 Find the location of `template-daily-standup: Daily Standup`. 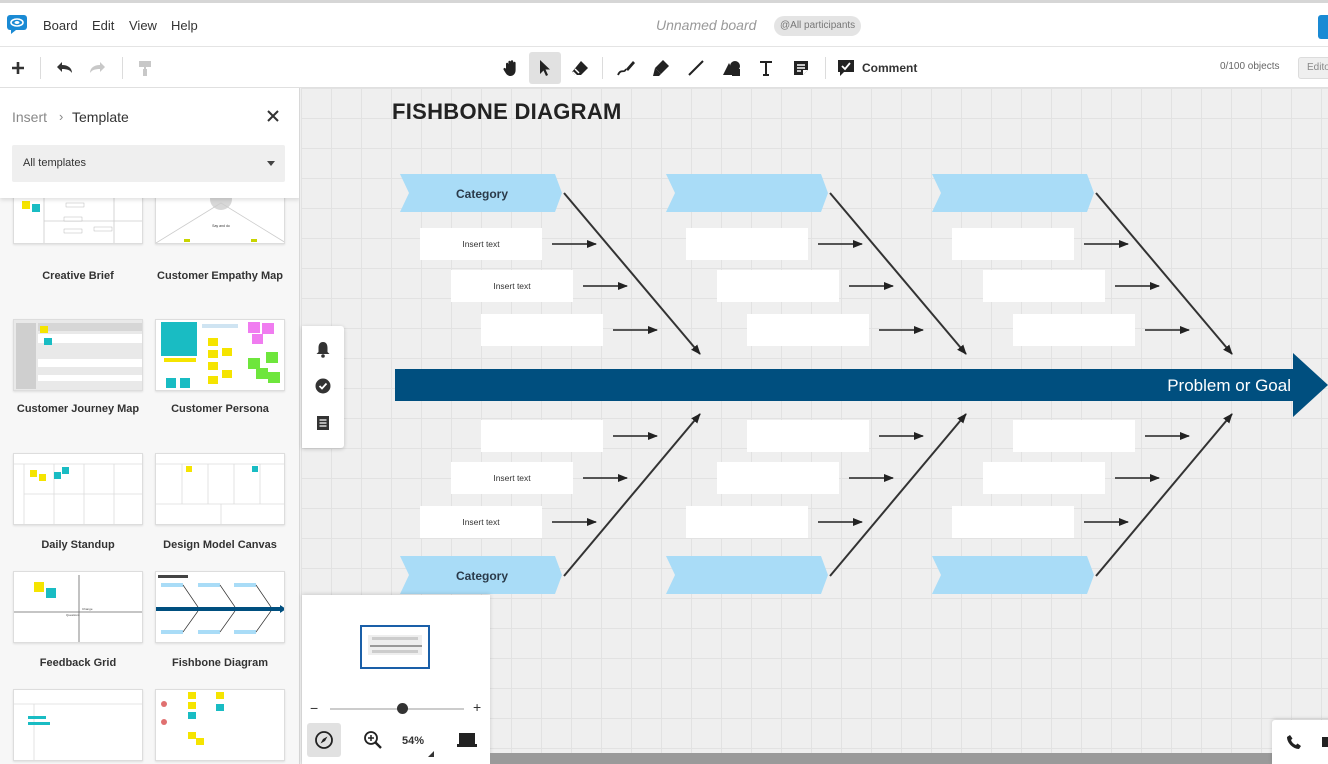

template-daily-standup: Daily Standup is located at coordinates (79, 508).